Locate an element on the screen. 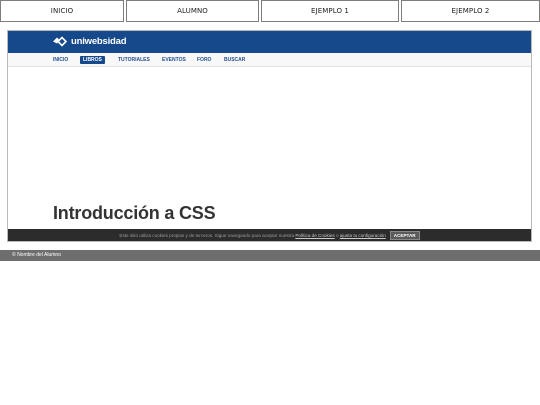  site-nav-foro: FORO is located at coordinates (204, 60).